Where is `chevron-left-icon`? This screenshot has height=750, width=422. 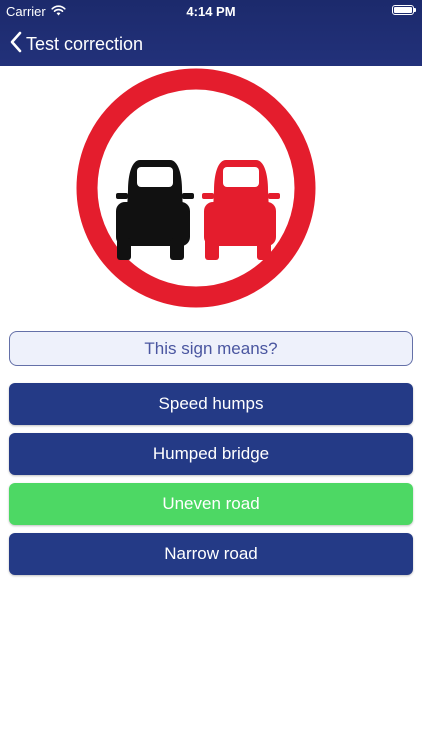
chevron-left-icon is located at coordinates (16, 44).